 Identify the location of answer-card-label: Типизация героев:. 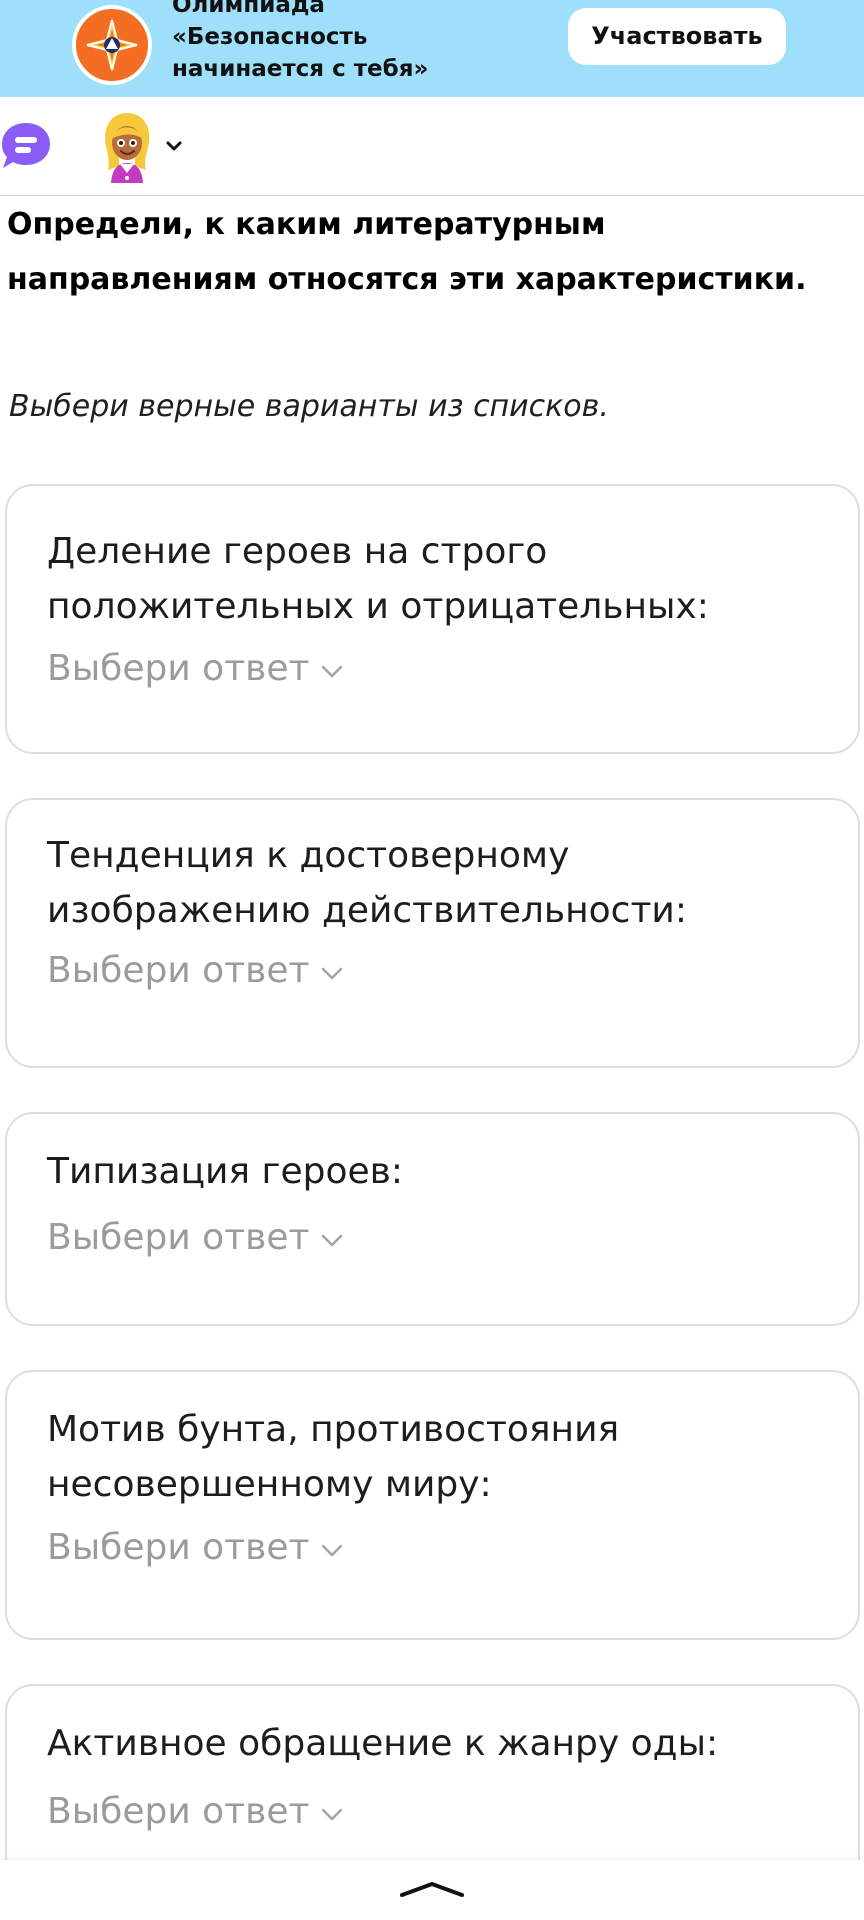
(225, 1171).